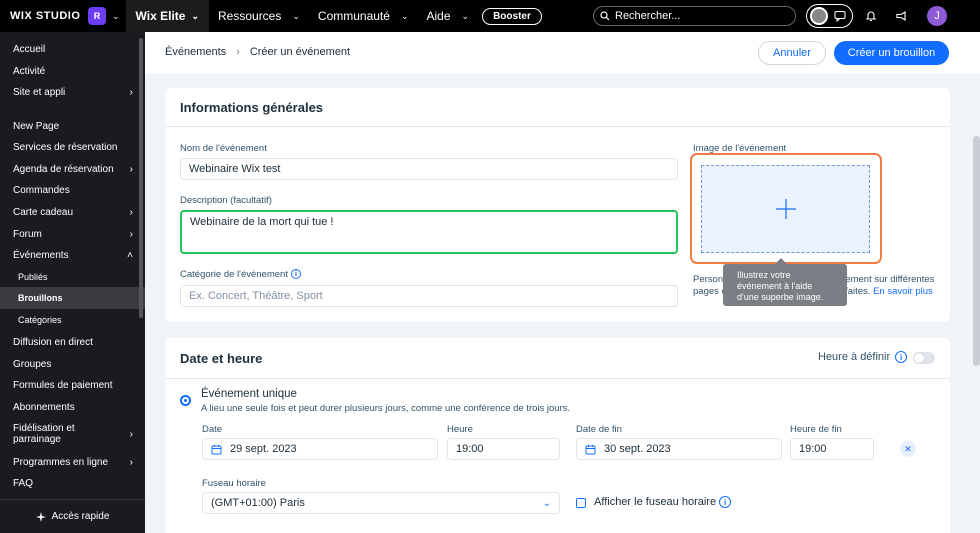  What do you see at coordinates (381, 503) in the screenshot?
I see `timezone-select: (GMT+01:00) Paris ⌄` at bounding box center [381, 503].